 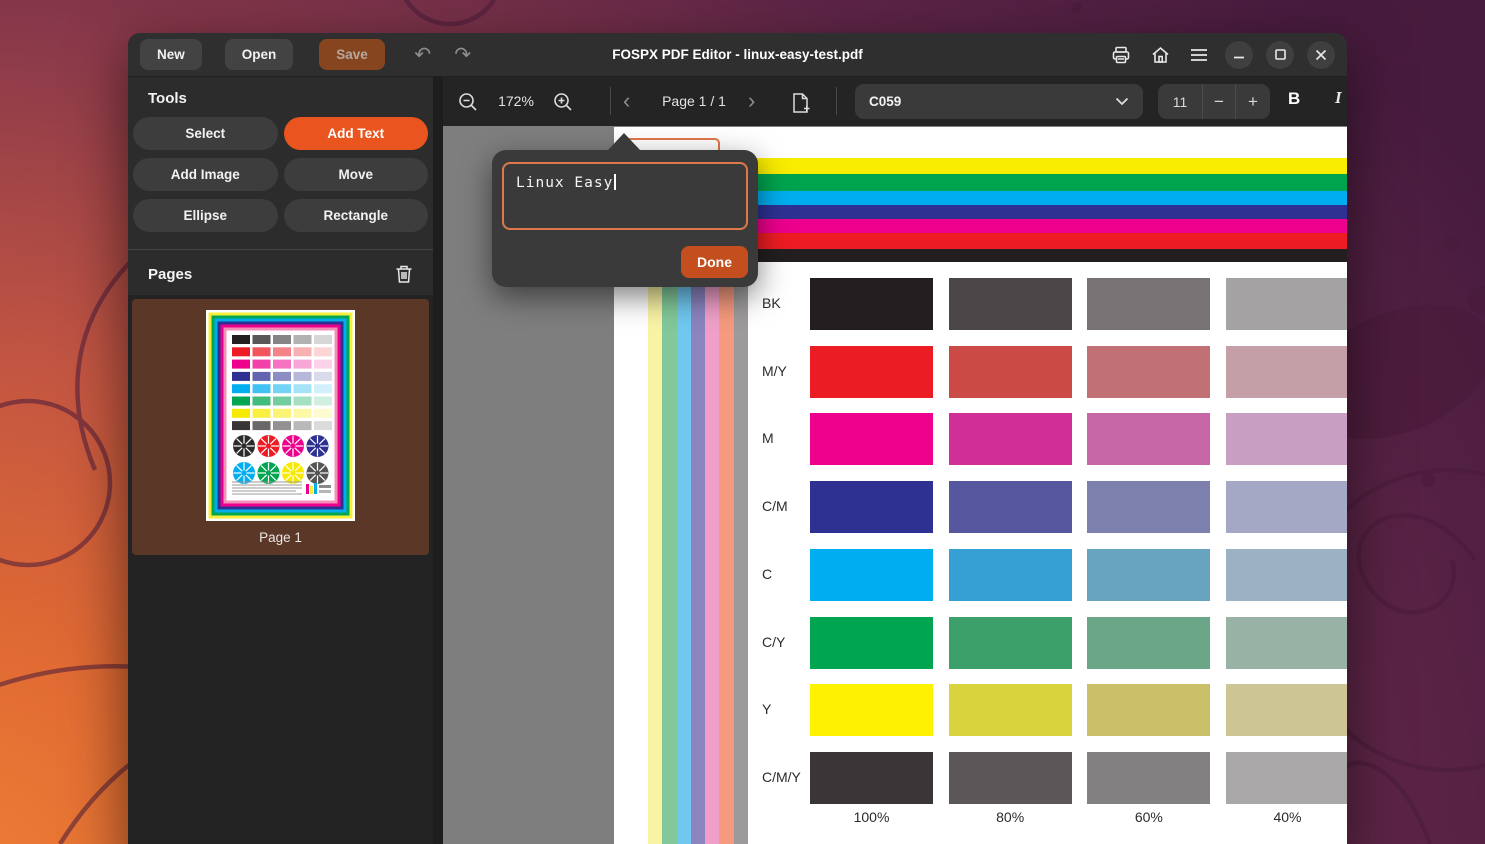 What do you see at coordinates (871, 817) in the screenshot?
I see `percent-label: 100%` at bounding box center [871, 817].